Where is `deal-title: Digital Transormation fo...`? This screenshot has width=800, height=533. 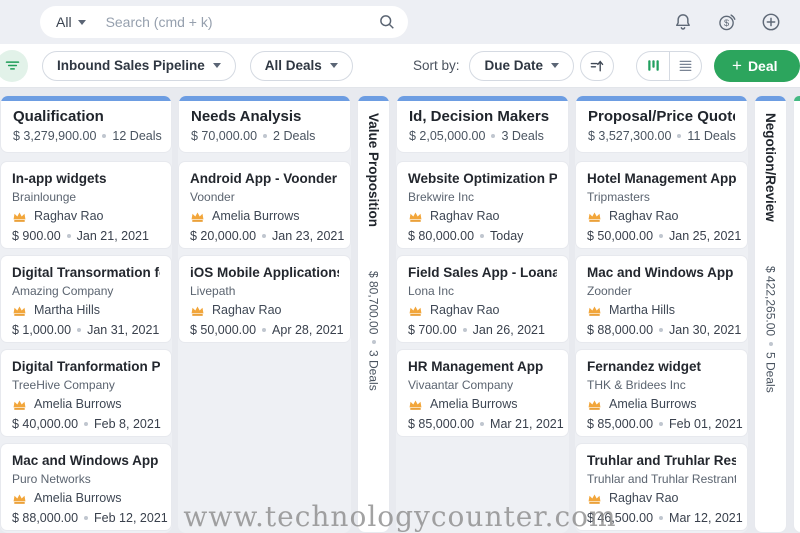 deal-title: Digital Transormation fo... is located at coordinates (86, 272).